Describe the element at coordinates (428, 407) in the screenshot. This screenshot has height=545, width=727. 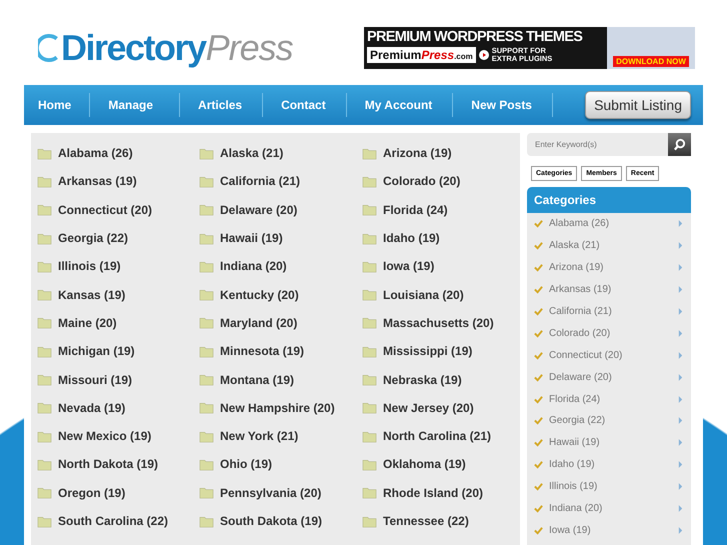
I see `category-link: New Jersey (20)` at that location.